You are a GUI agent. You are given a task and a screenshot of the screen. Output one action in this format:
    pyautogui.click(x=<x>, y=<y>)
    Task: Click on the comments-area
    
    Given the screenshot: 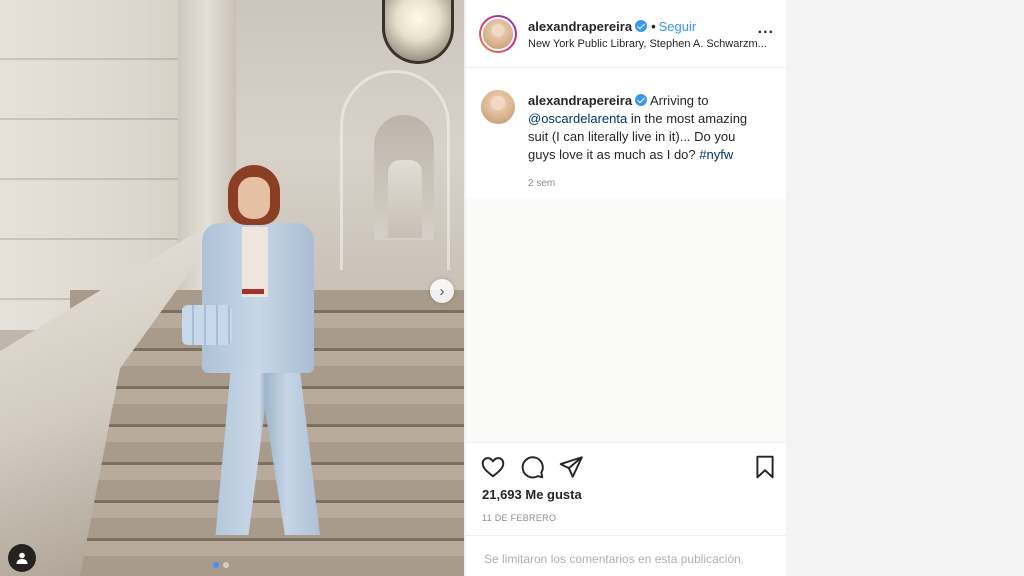 What is the action you would take?
    pyautogui.click(x=626, y=320)
    